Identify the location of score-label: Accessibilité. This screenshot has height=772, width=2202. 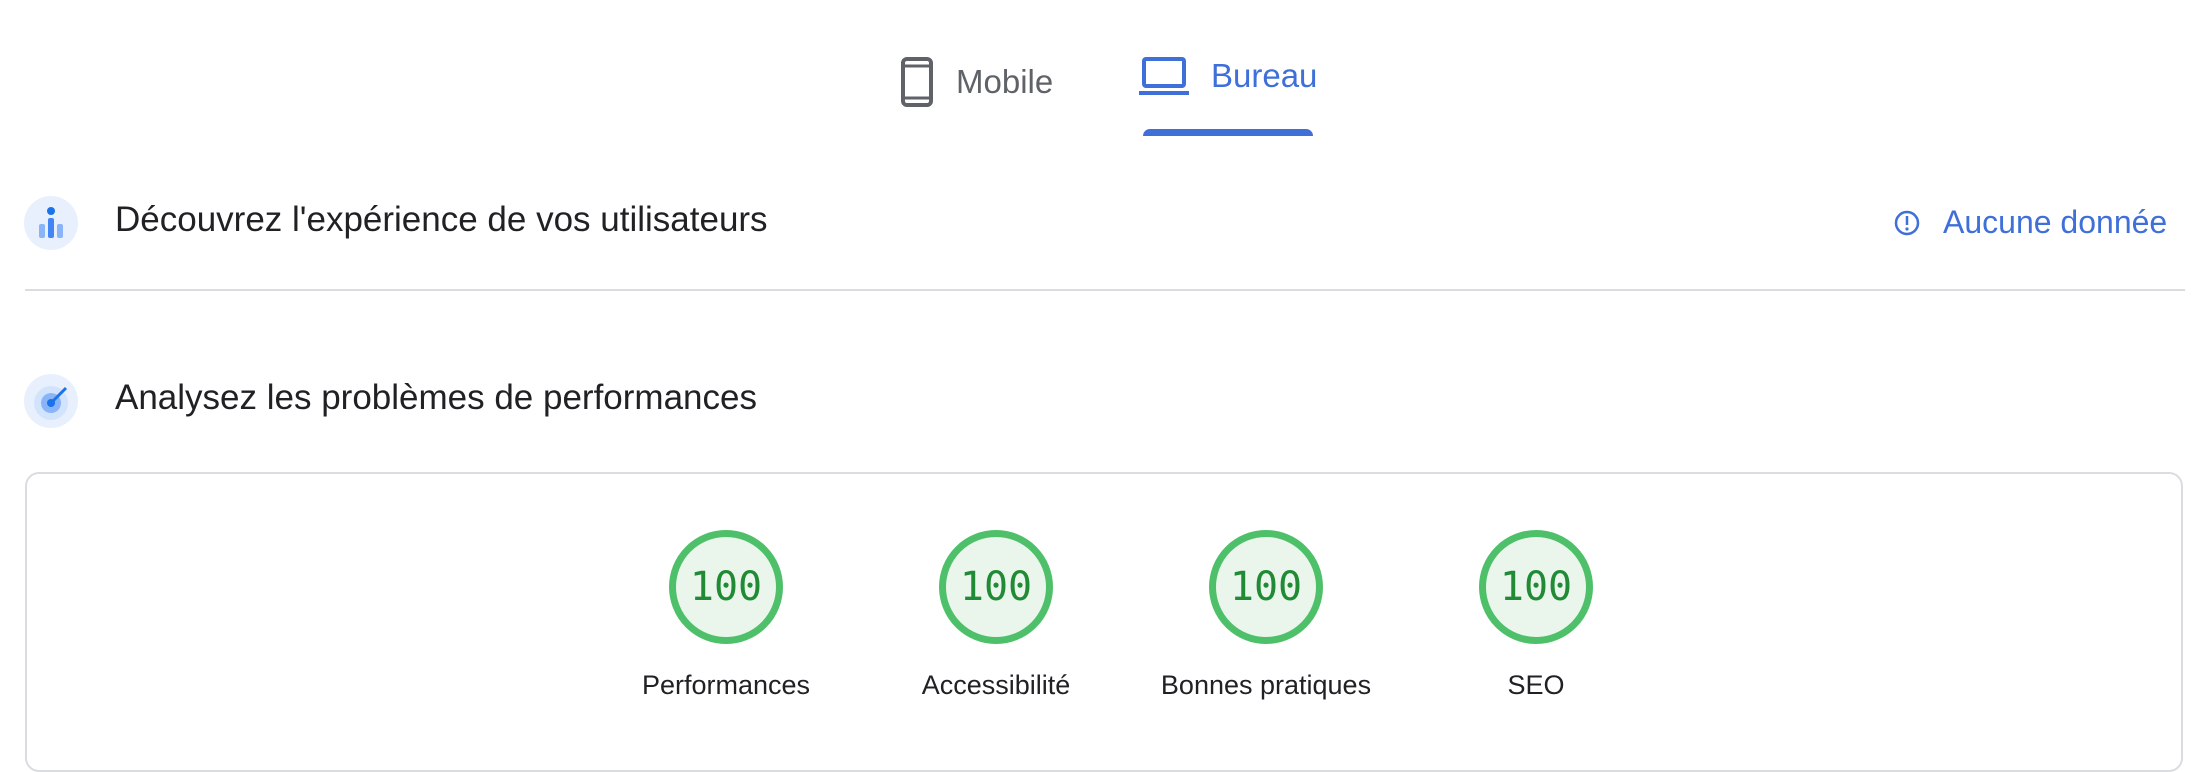
(996, 685).